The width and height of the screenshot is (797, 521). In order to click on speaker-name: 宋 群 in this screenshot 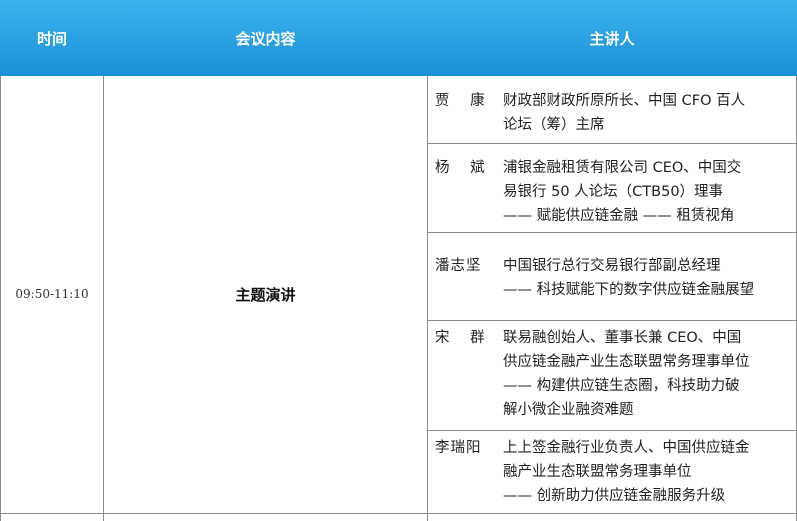, I will do `click(464, 338)`.